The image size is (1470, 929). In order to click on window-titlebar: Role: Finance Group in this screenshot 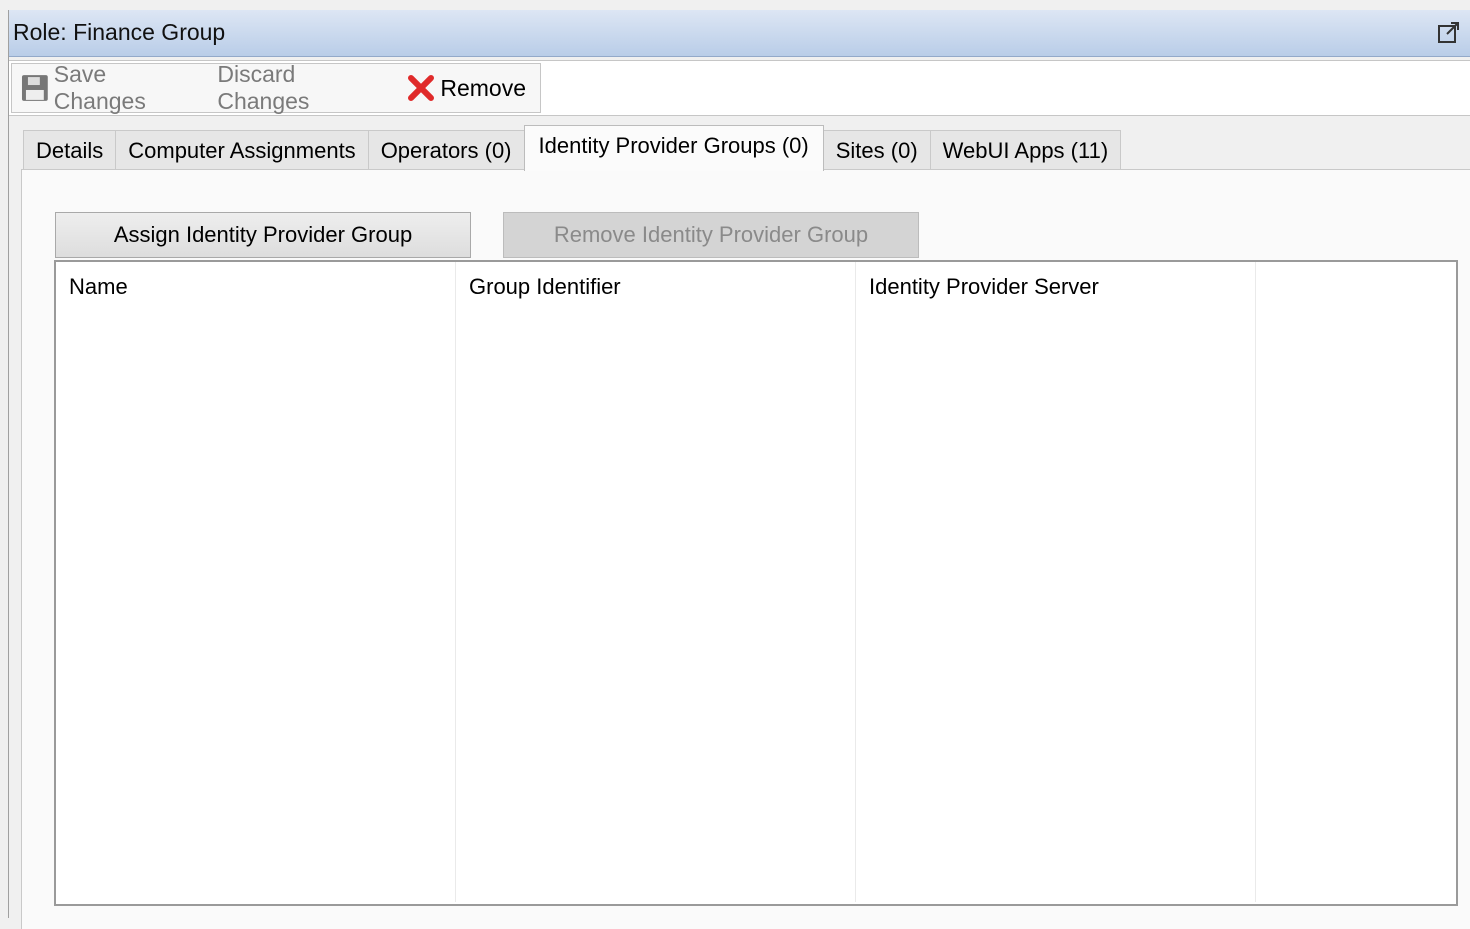, I will do `click(739, 33)`.